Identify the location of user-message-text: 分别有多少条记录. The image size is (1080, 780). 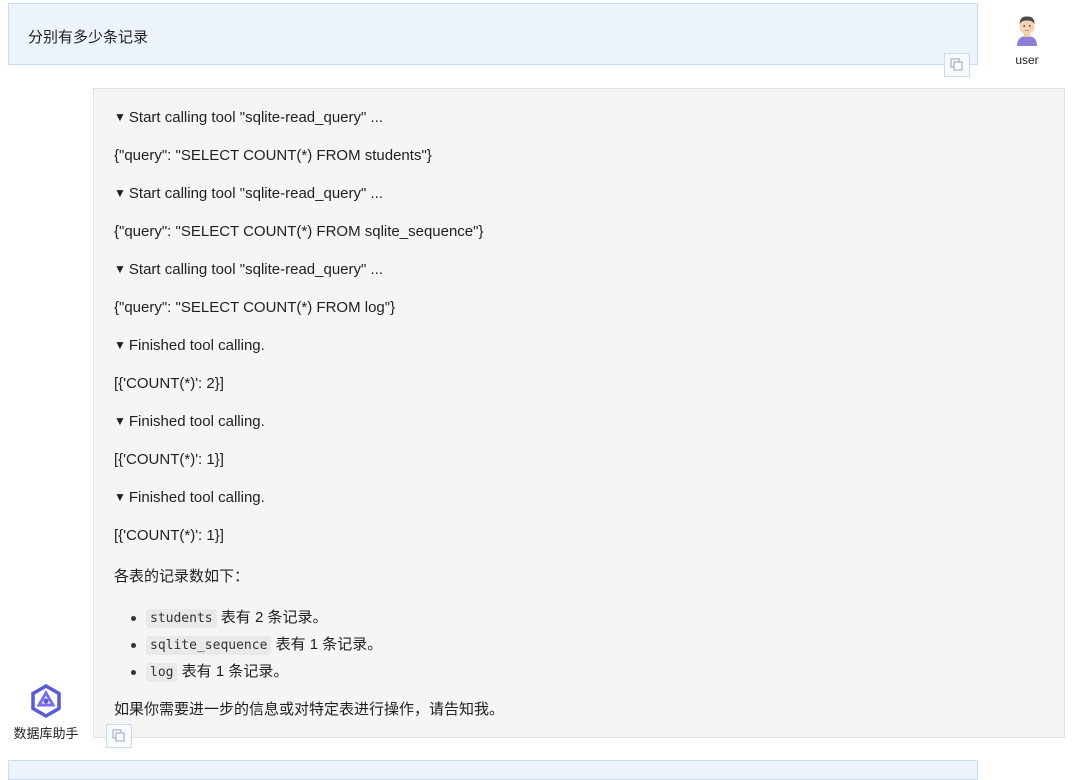
(88, 37).